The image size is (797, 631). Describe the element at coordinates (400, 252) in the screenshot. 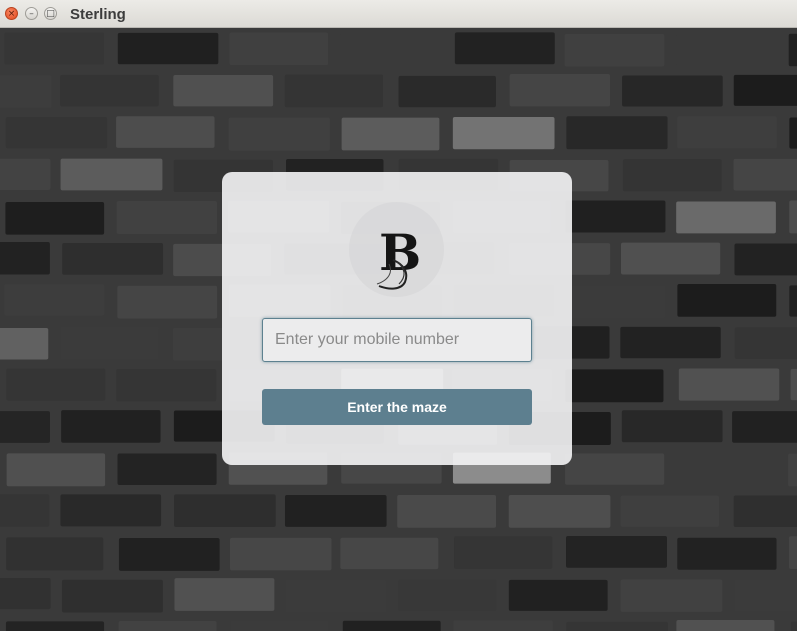

I see `logo-letter: B` at that location.